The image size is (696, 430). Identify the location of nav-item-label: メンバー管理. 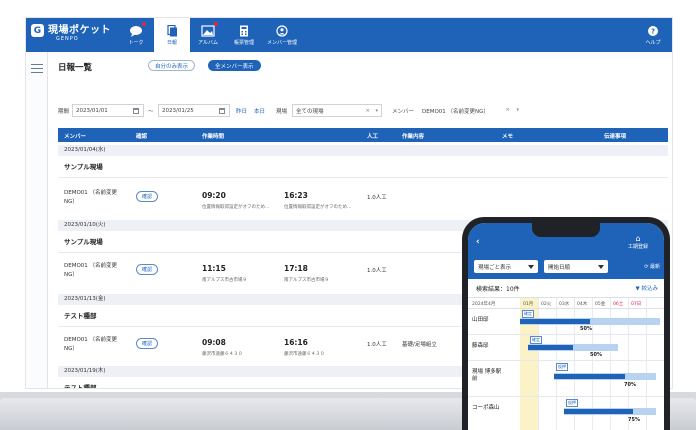
(281, 42).